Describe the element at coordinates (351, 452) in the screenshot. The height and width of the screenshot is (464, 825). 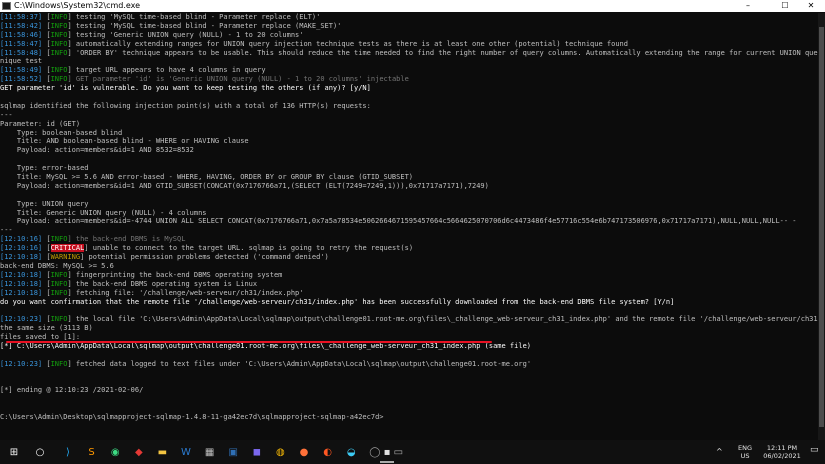
I see `edge-icon: ◒` at that location.